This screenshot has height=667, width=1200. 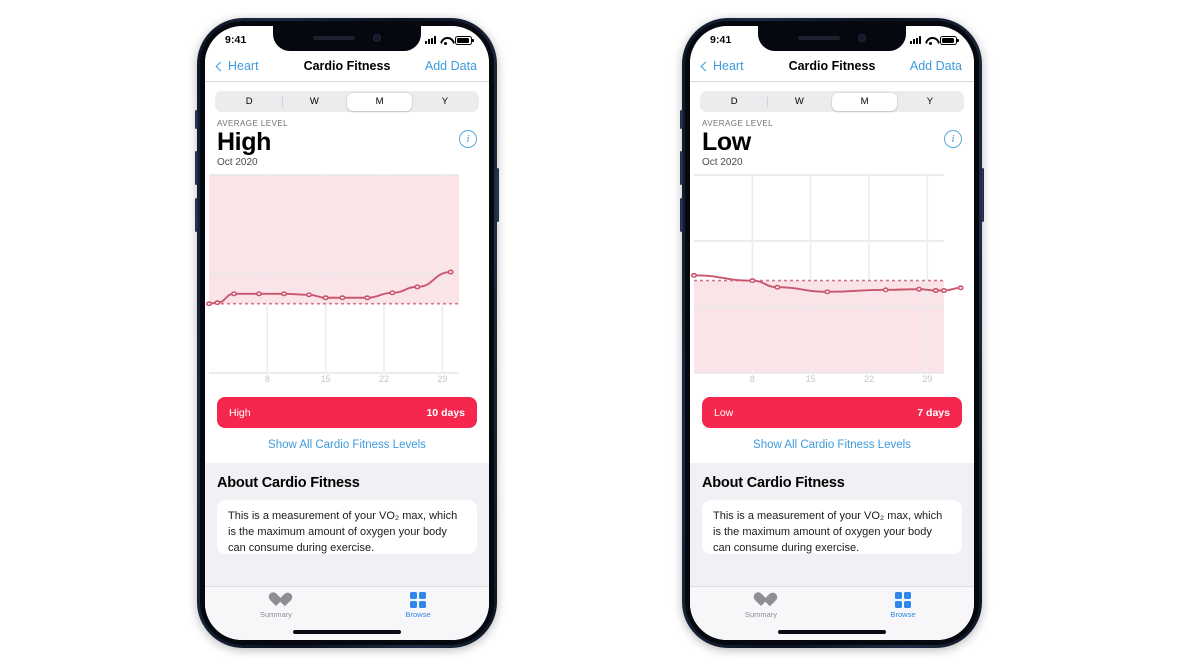 I want to click on average-level-value: High, so click(x=244, y=142).